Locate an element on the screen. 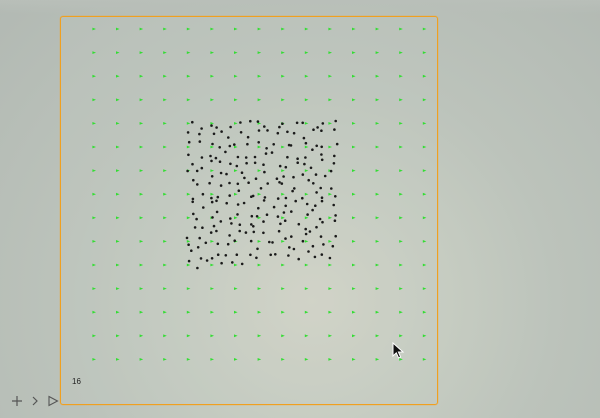 The width and height of the screenshot is (600, 418). add-button is located at coordinates (17, 401).